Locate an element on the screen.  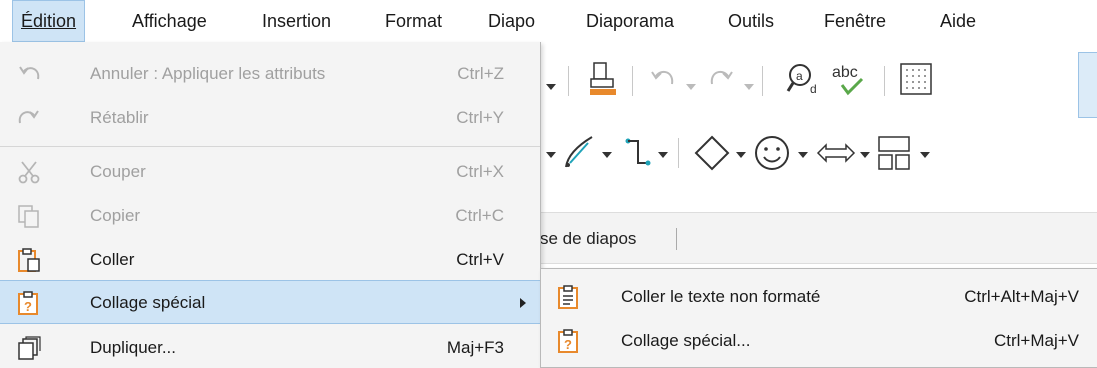
menu-item-cut: Couper Ctrl+X is located at coordinates (270, 172).